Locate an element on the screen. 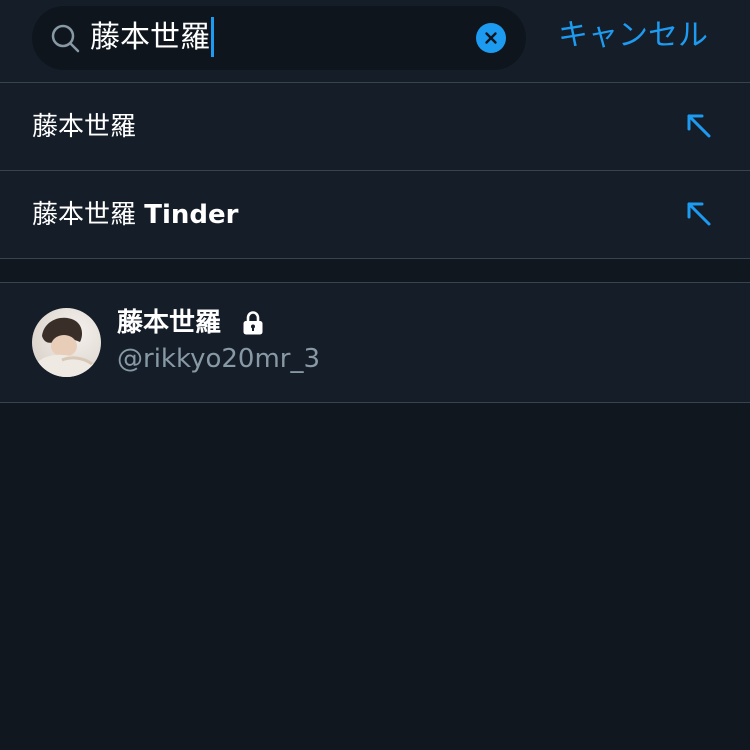 The width and height of the screenshot is (750, 750). avatar is located at coordinates (66, 342).